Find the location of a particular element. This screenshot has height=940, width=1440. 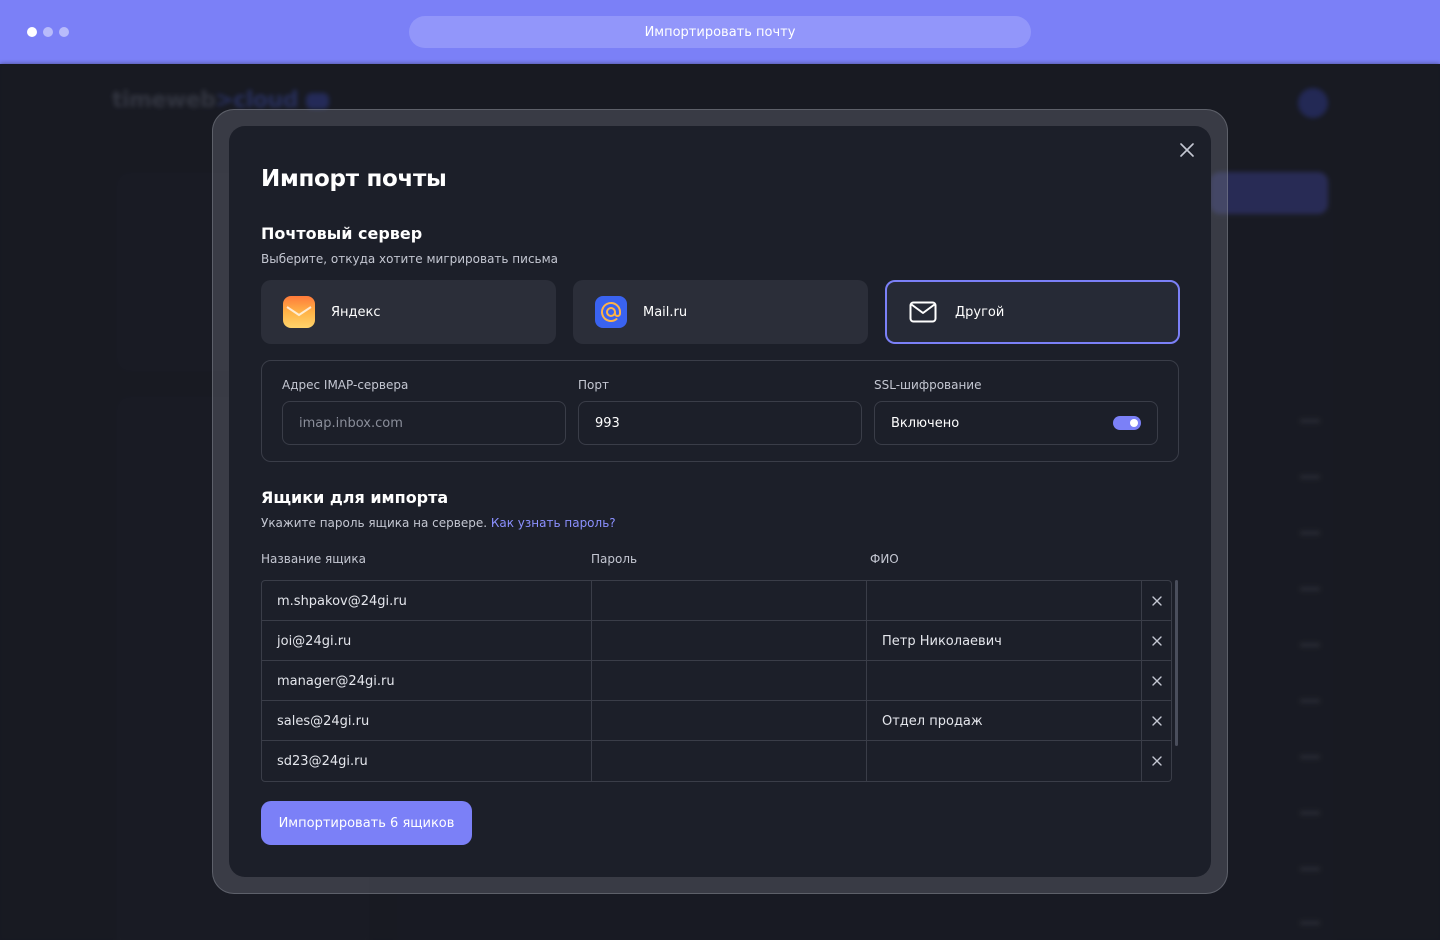

envelope-icon is located at coordinates (923, 312).